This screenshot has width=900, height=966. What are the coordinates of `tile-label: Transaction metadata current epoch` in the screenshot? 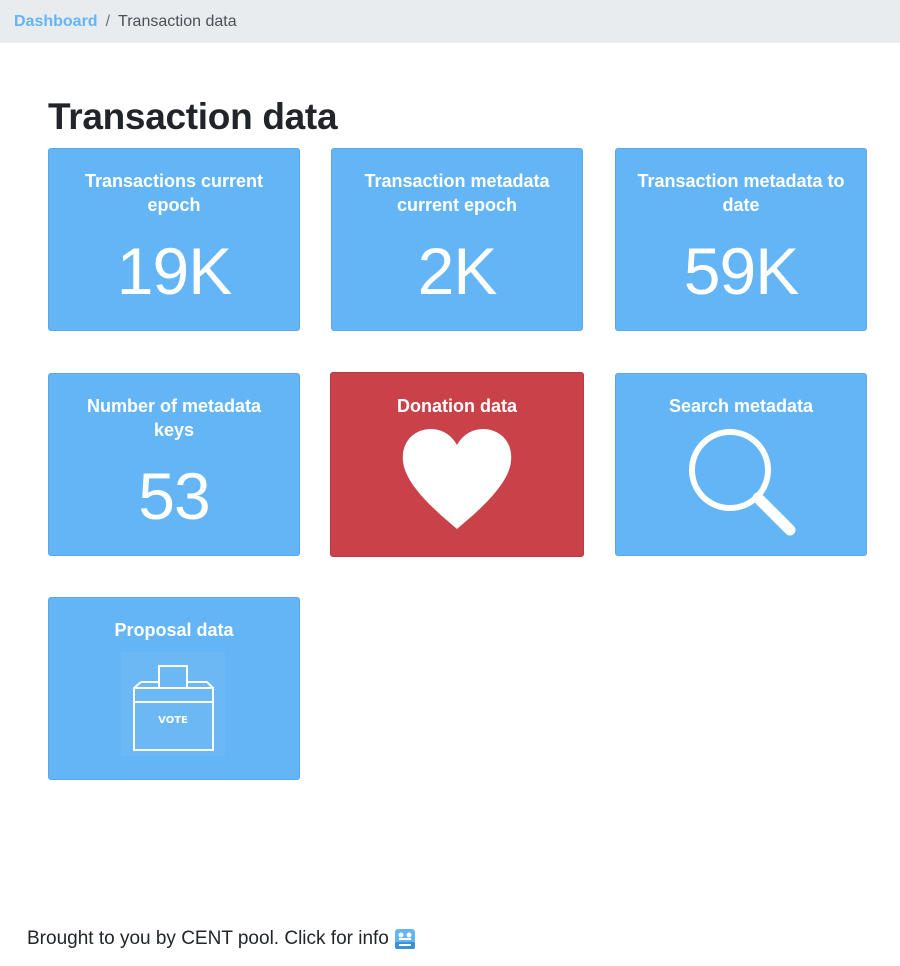 It's located at (457, 193).